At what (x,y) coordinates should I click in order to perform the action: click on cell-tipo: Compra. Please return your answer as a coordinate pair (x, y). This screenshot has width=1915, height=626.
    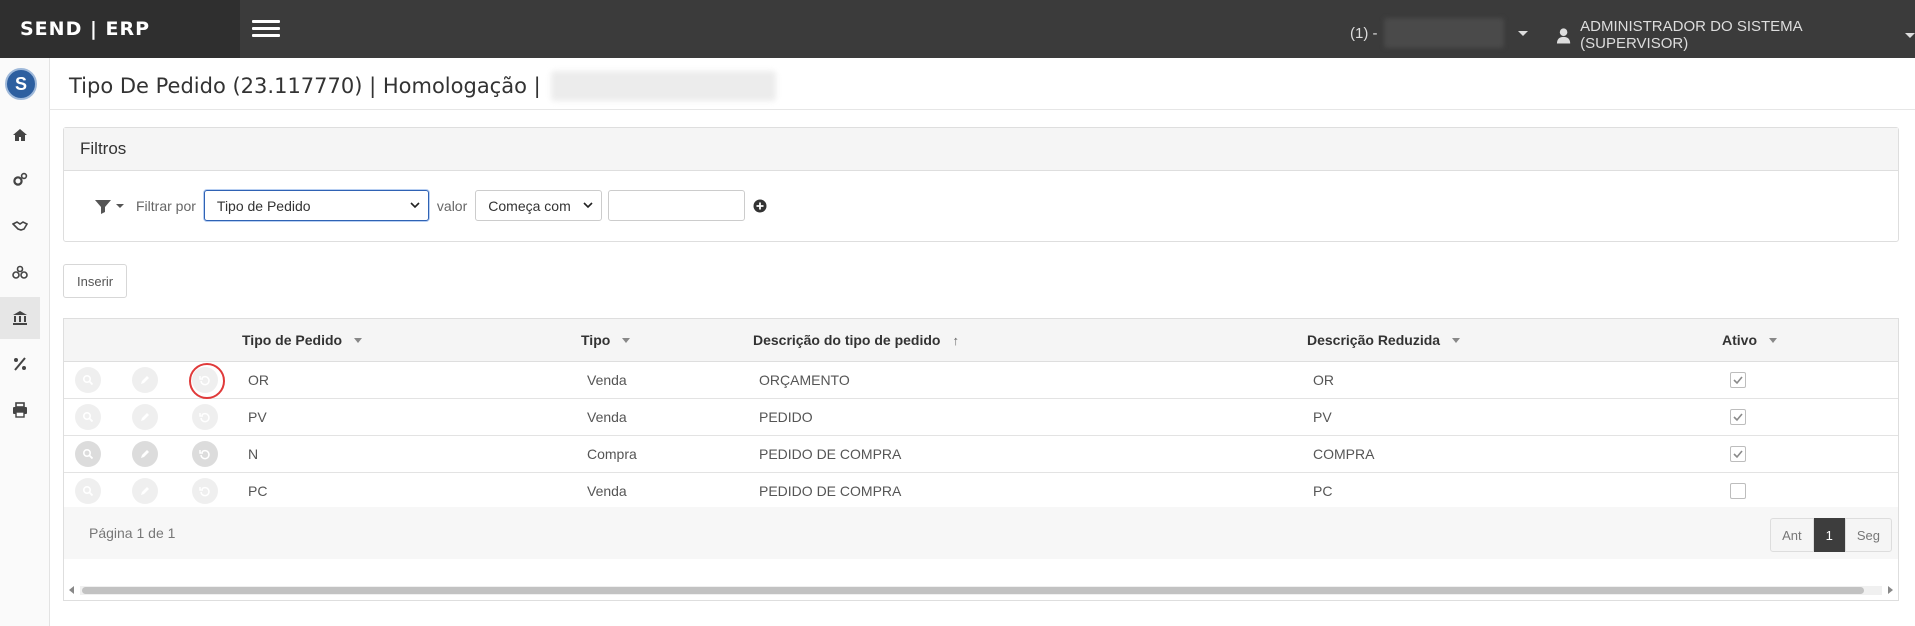
    Looking at the image, I should click on (612, 454).